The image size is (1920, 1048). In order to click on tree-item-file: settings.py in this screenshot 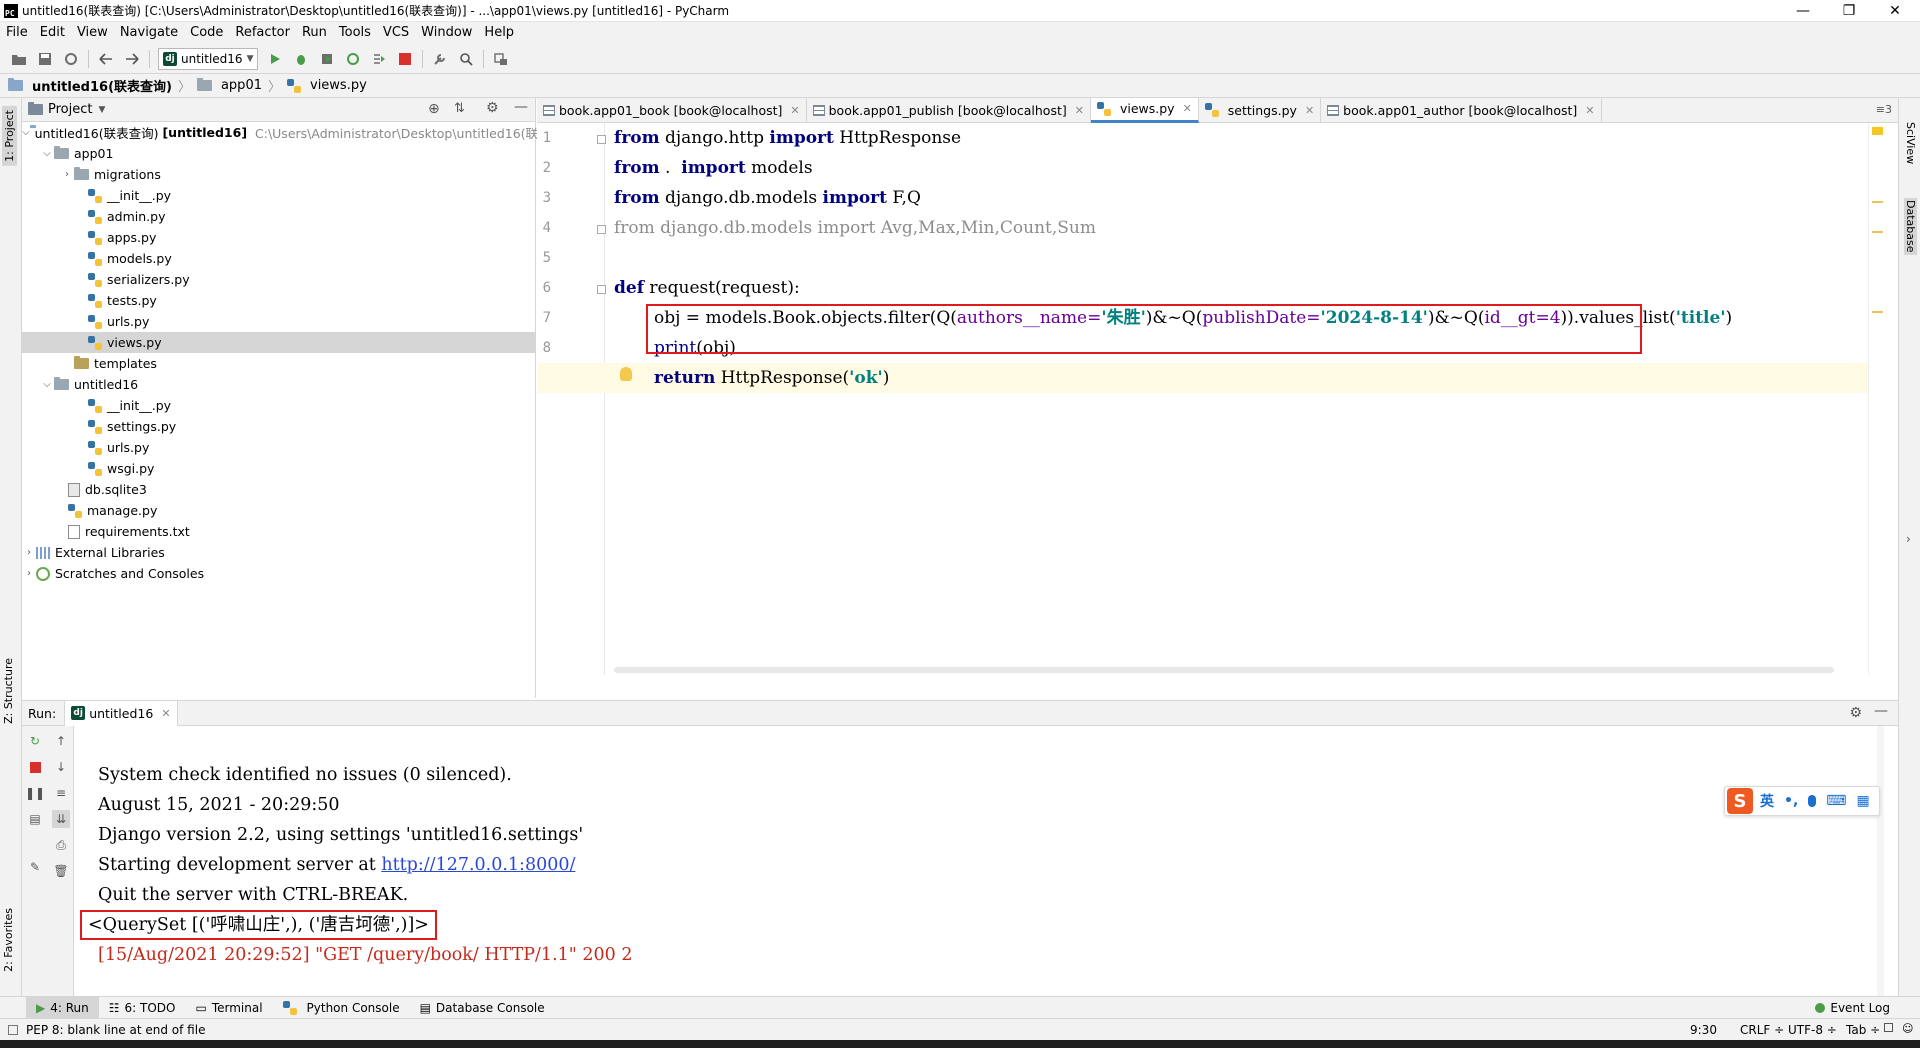, I will do `click(279, 426)`.